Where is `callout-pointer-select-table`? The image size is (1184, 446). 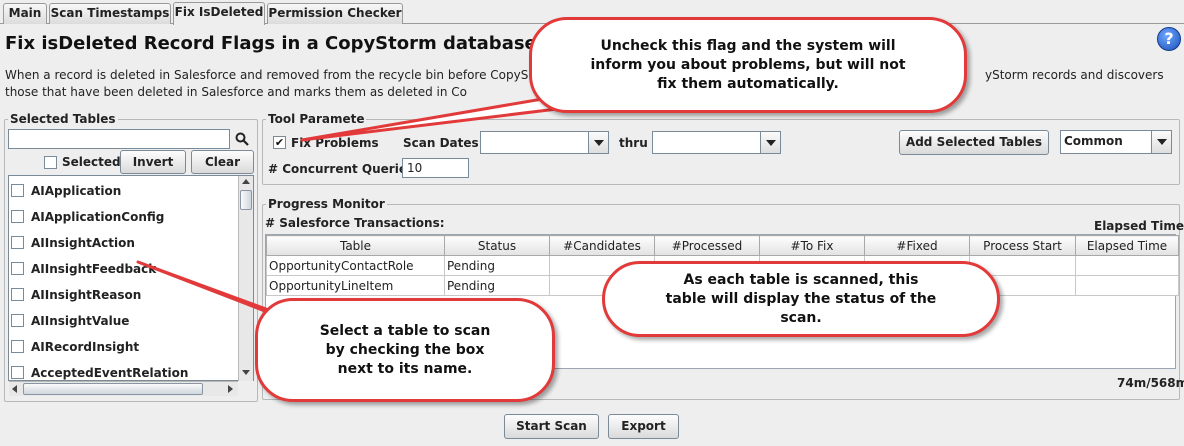 callout-pointer-select-table is located at coordinates (210, 290).